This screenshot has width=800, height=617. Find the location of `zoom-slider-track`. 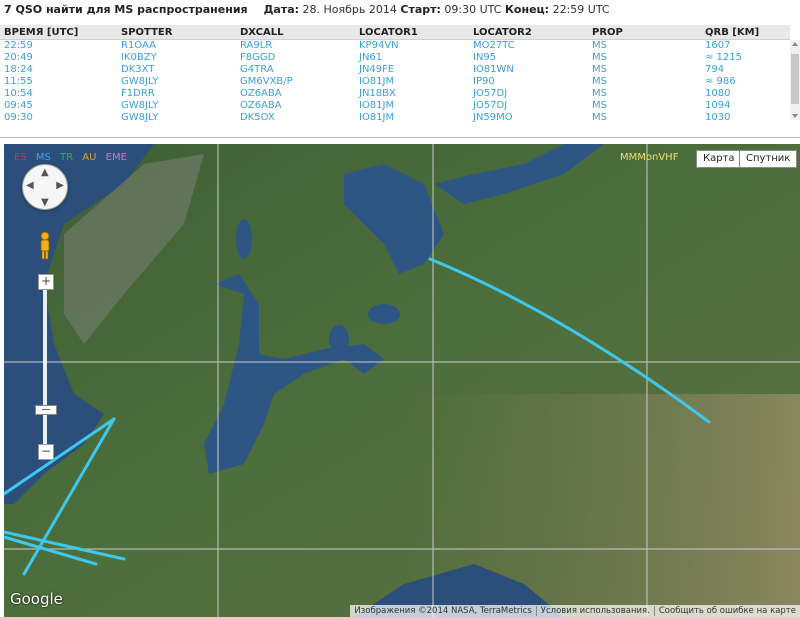

zoom-slider-track is located at coordinates (45, 368).